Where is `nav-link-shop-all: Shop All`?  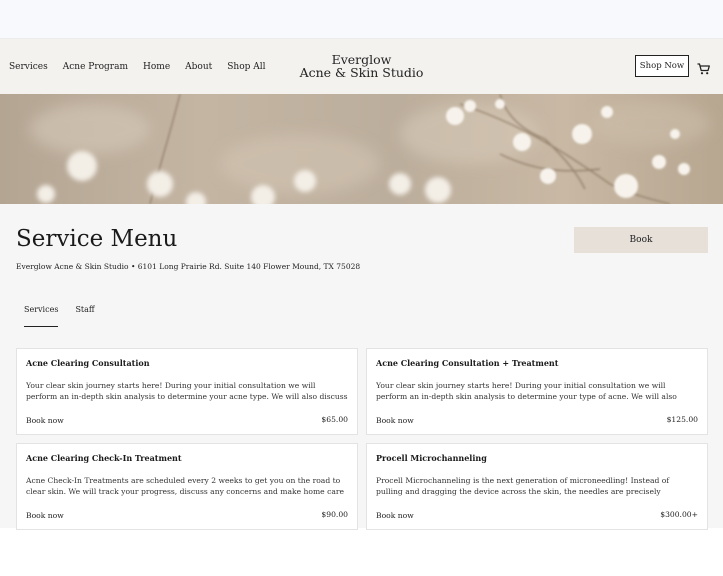 nav-link-shop-all: Shop All is located at coordinates (246, 67).